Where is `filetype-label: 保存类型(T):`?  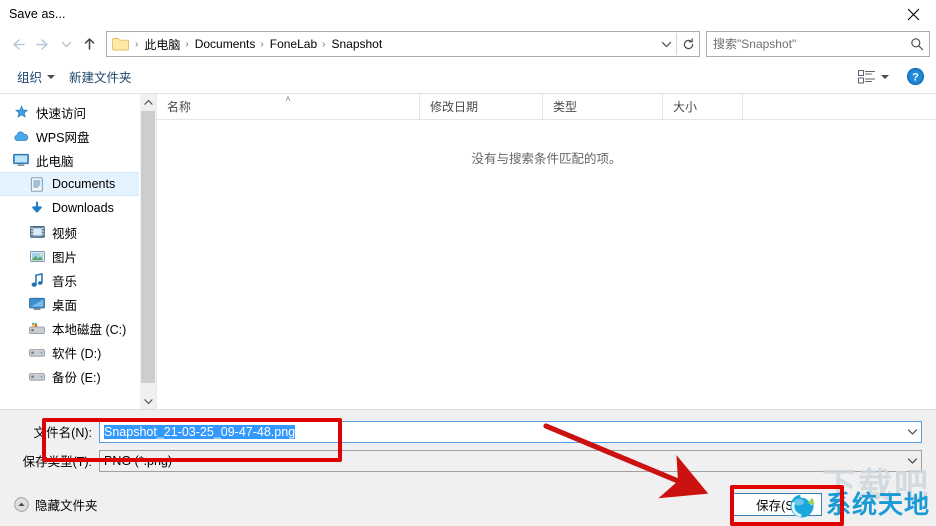 filetype-label: 保存类型(T): is located at coordinates (57, 462).